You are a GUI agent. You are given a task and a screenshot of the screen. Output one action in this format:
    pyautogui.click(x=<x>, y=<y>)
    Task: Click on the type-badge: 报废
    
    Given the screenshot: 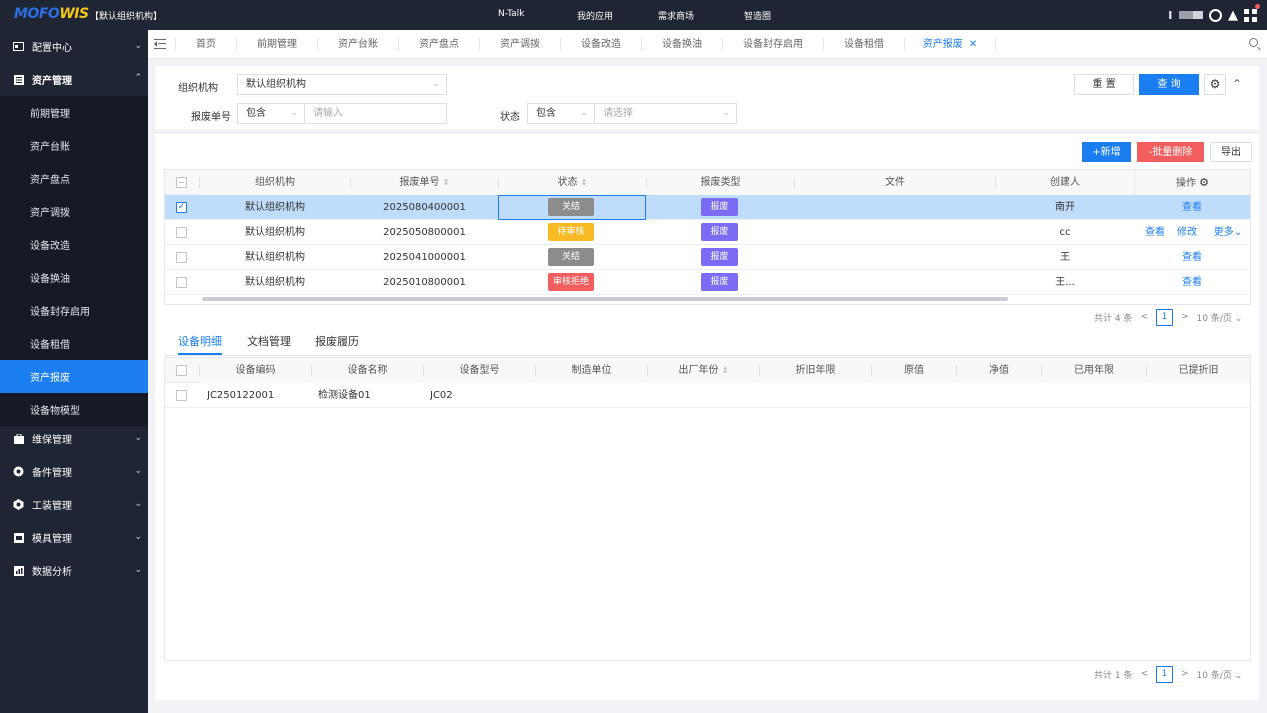 What is the action you would take?
    pyautogui.click(x=719, y=257)
    